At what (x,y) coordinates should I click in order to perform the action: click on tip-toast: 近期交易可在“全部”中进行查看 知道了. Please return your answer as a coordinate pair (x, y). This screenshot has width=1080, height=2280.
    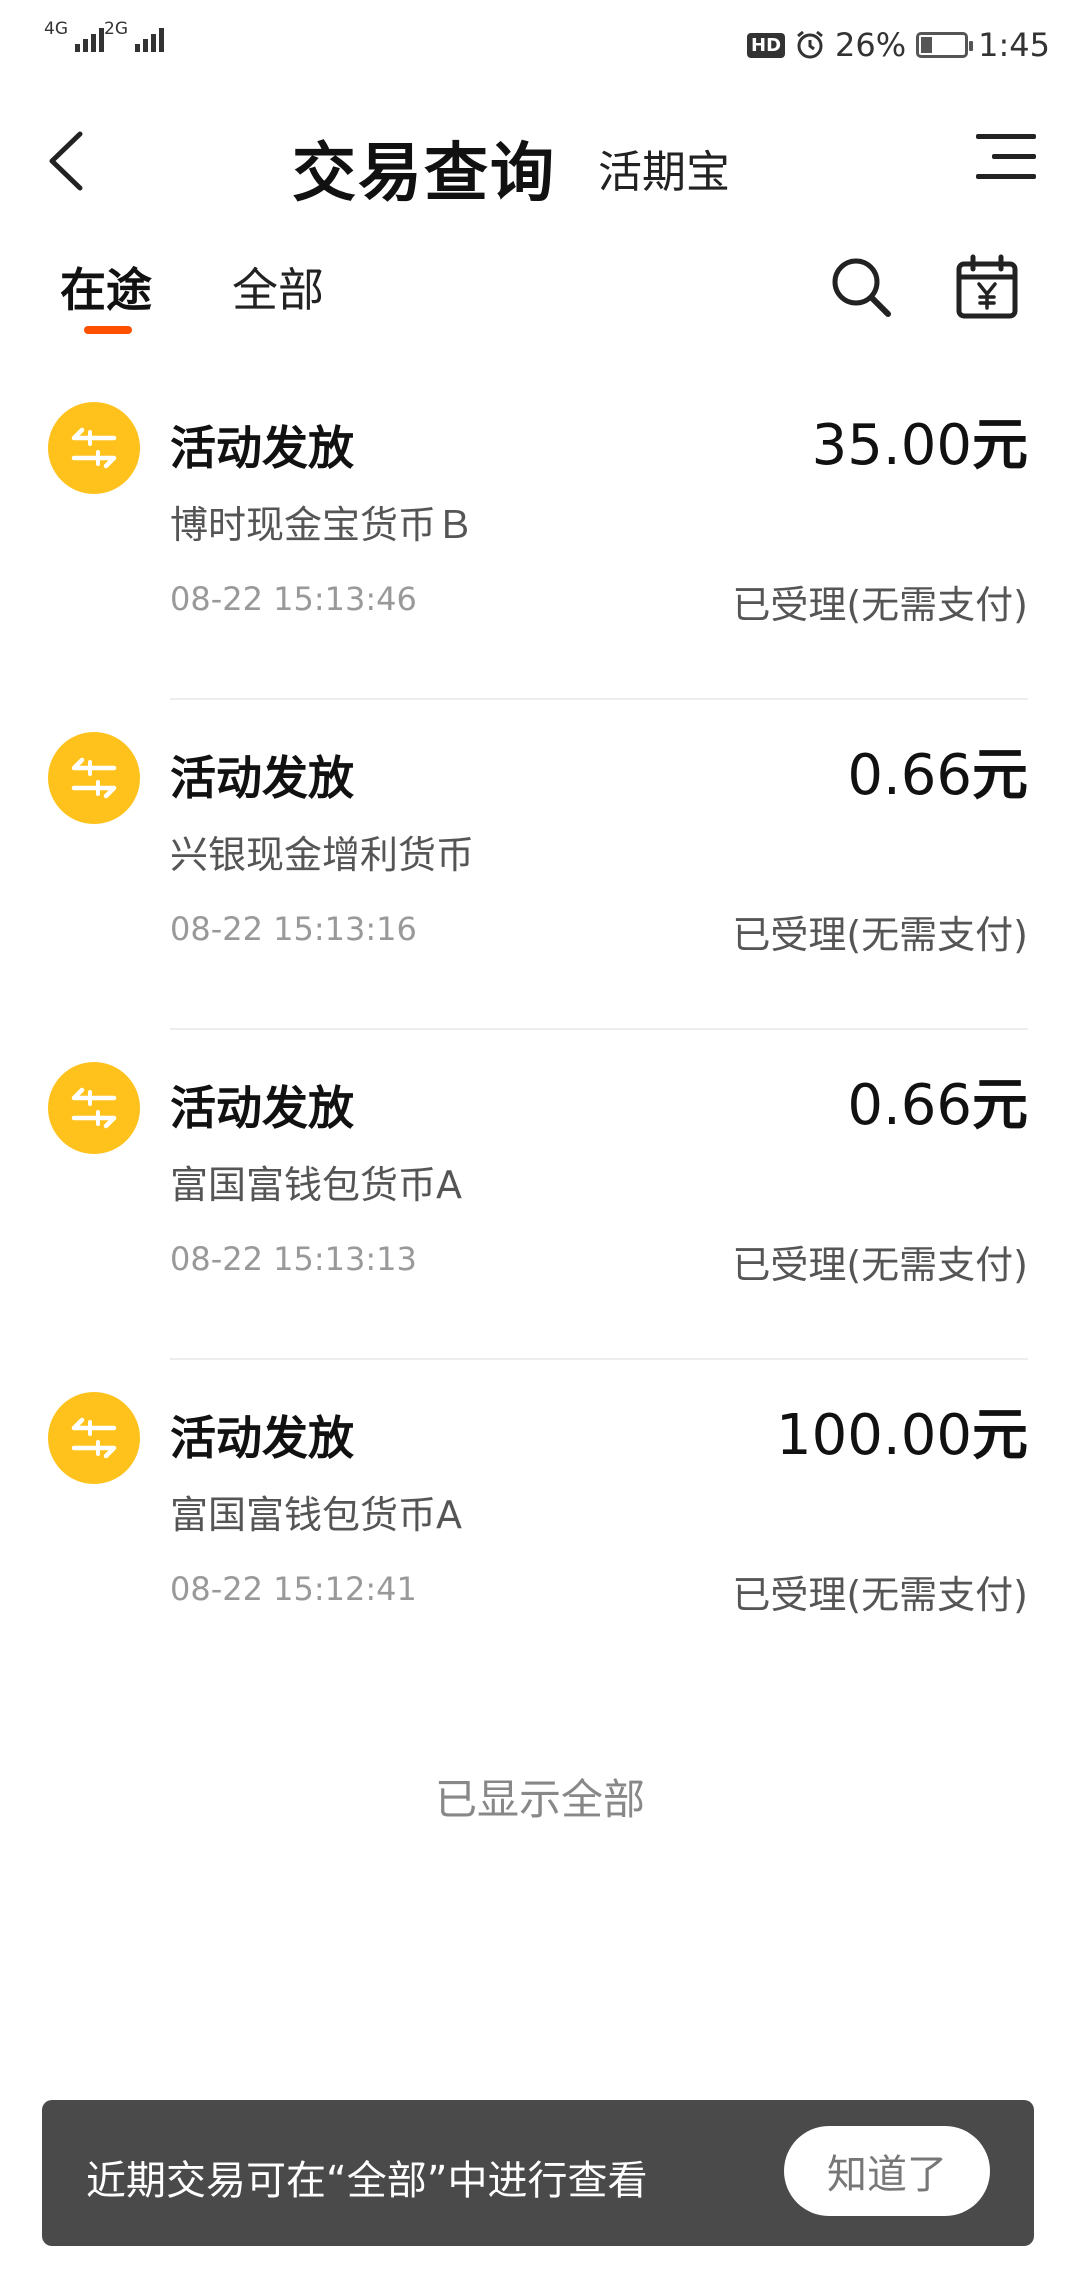
    Looking at the image, I should click on (538, 2173).